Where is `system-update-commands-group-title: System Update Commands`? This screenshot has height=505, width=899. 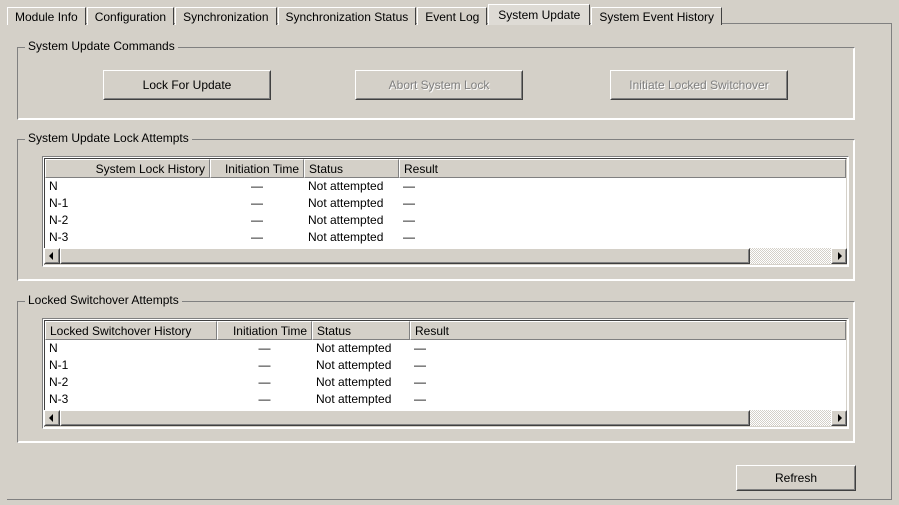 system-update-commands-group-title: System Update Commands is located at coordinates (101, 46).